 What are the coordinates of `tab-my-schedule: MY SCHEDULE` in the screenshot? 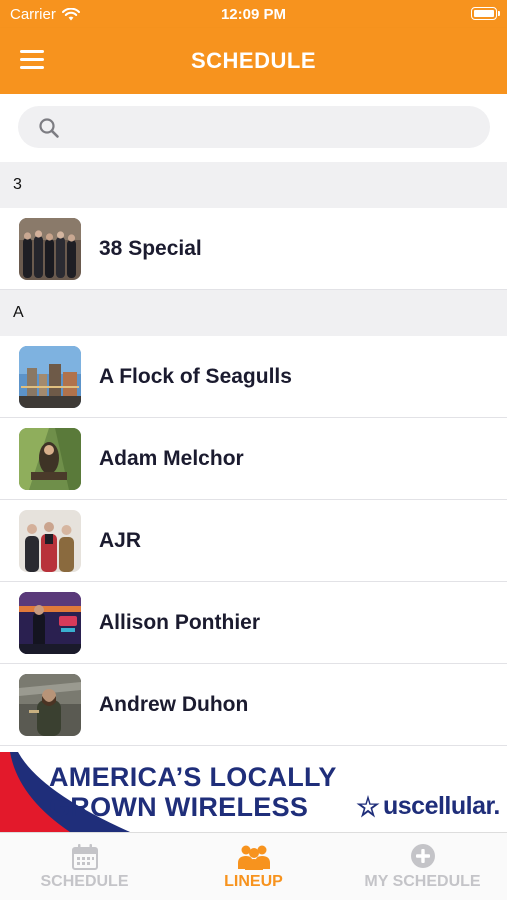 It's located at (422, 866).